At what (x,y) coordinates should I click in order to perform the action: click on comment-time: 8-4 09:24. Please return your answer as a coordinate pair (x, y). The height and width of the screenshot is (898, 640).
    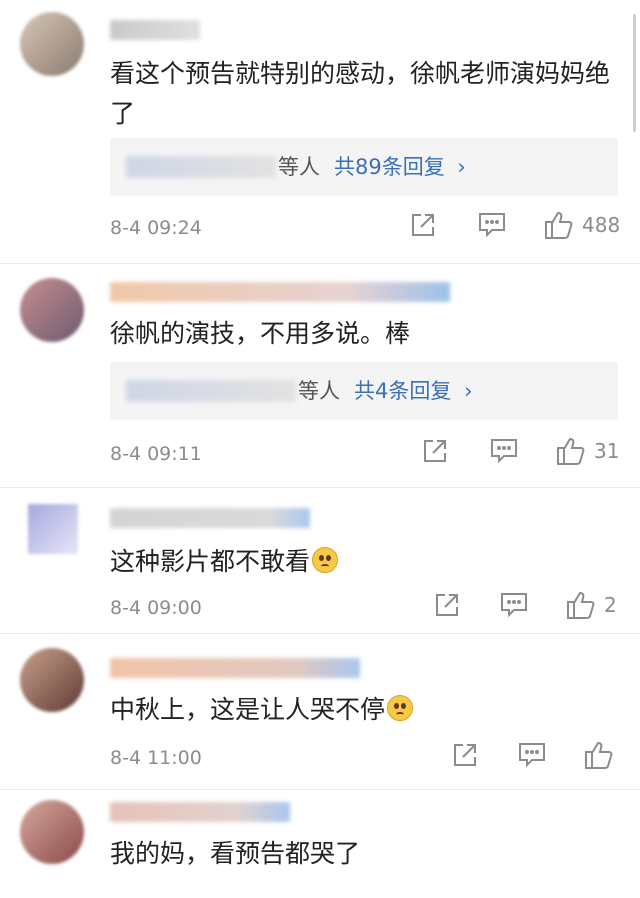
    Looking at the image, I should click on (156, 228).